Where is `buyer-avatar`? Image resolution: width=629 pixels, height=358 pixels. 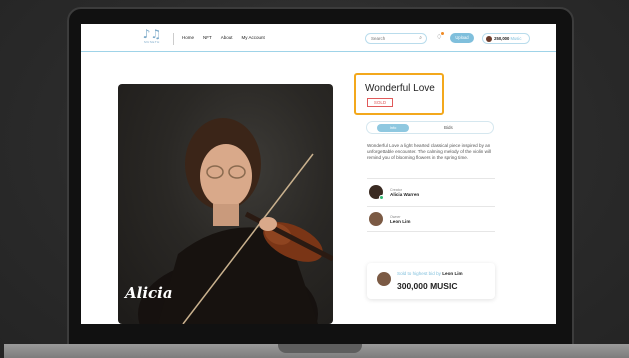 buyer-avatar is located at coordinates (384, 279).